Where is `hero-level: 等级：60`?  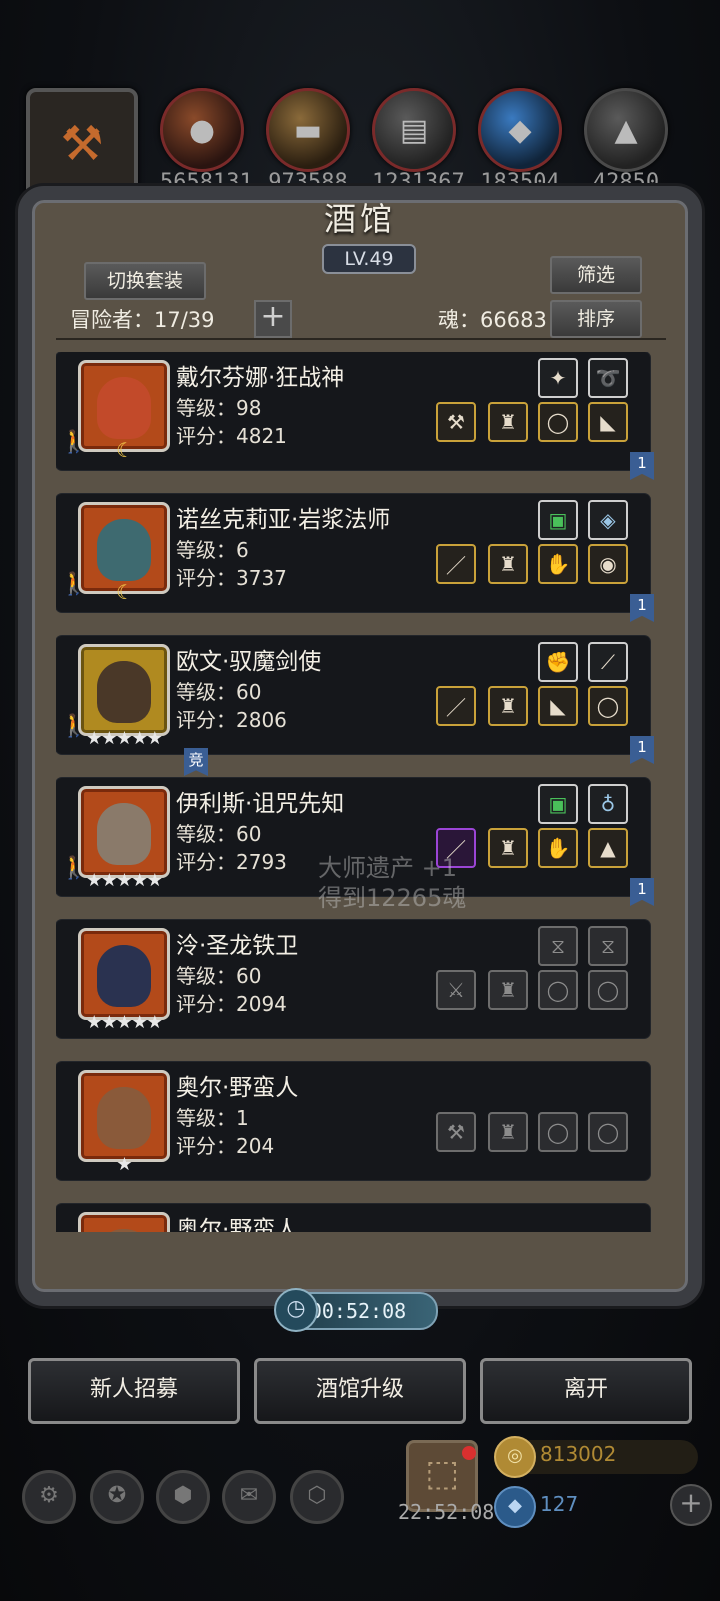
hero-level: 等级：60 is located at coordinates (219, 834).